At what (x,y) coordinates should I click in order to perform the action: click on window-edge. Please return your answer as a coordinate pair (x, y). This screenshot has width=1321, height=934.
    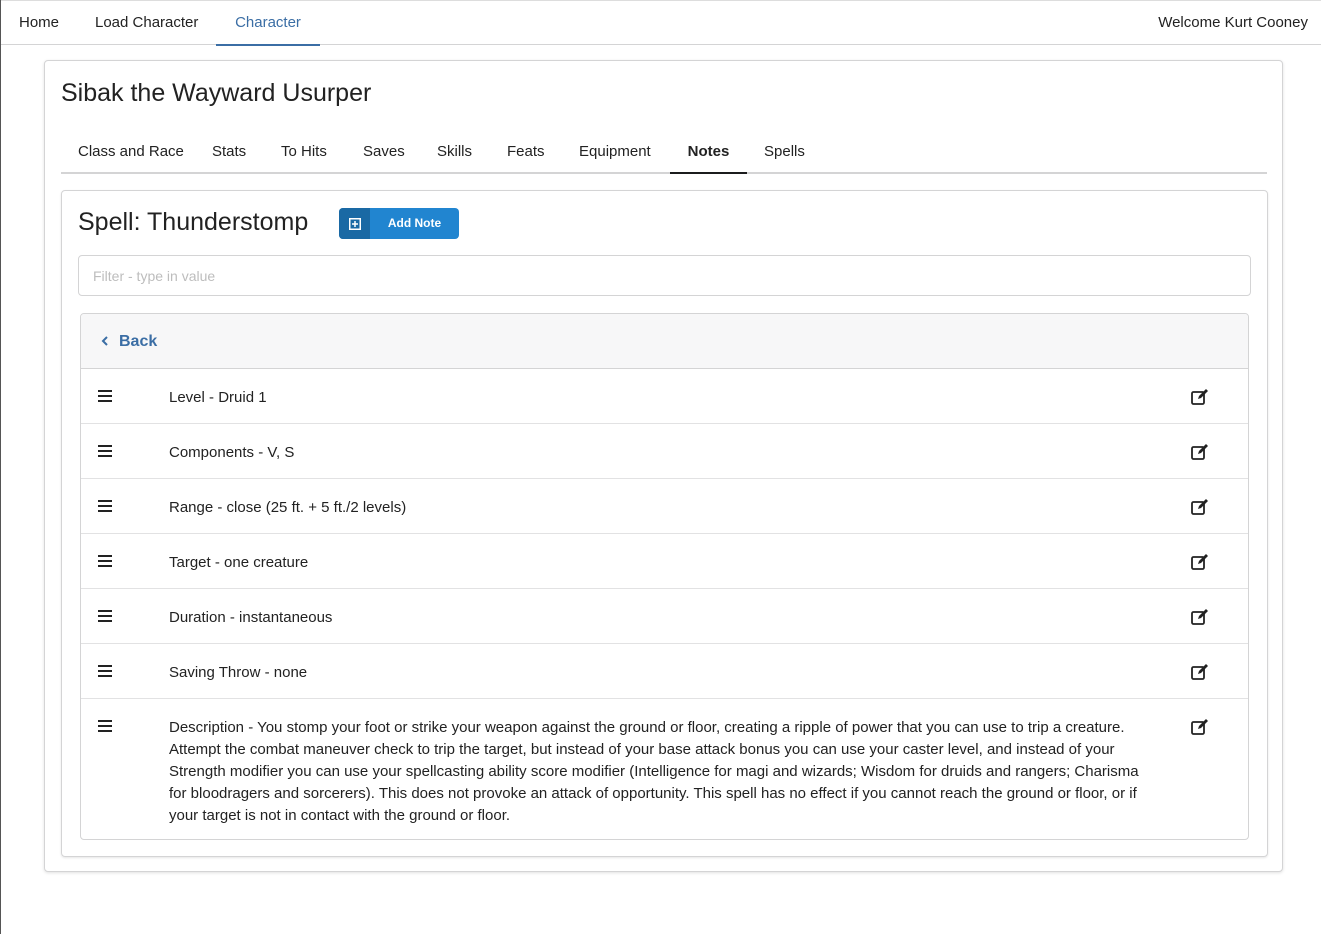
    Looking at the image, I should click on (0, 467).